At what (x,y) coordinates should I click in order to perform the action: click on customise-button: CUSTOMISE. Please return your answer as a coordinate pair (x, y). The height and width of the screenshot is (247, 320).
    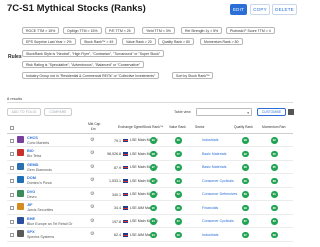
    Looking at the image, I should click on (271, 112).